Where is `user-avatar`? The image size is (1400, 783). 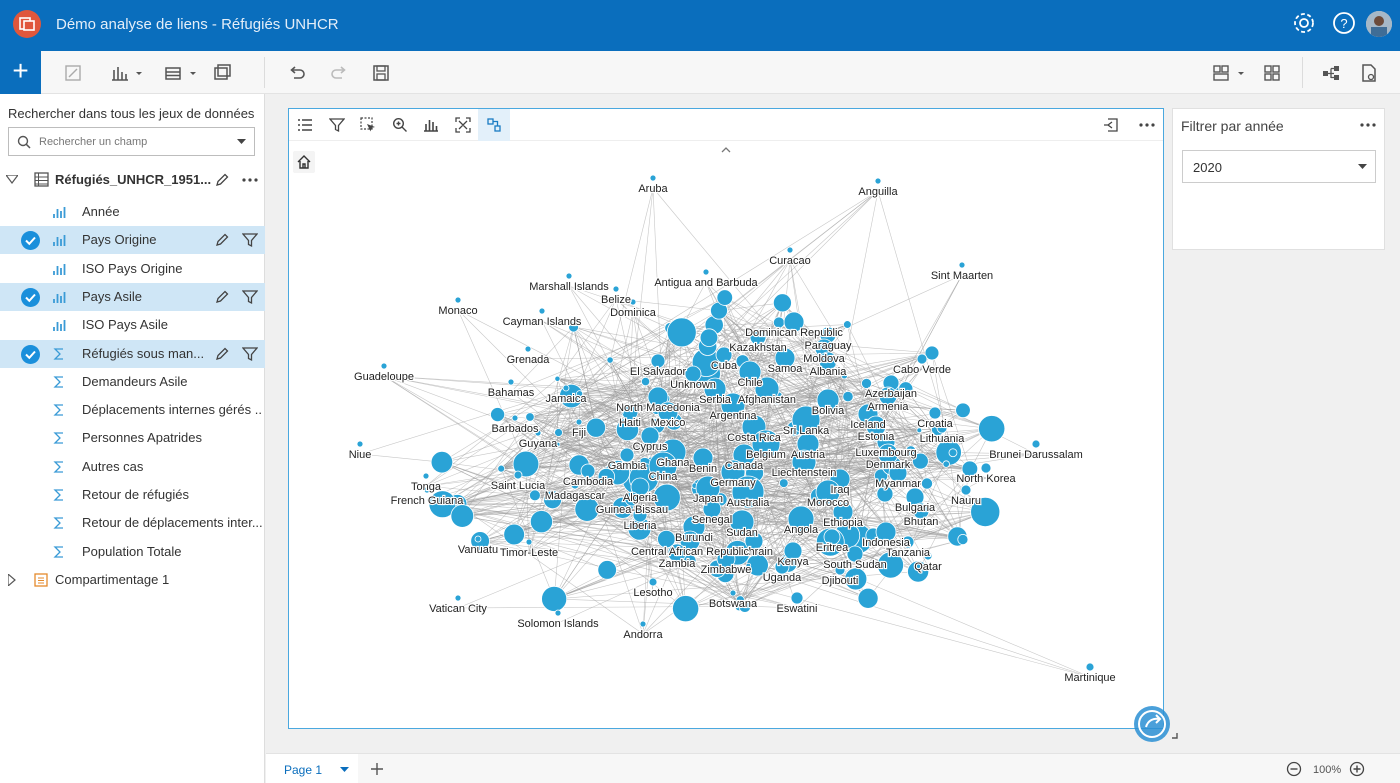 user-avatar is located at coordinates (1379, 24).